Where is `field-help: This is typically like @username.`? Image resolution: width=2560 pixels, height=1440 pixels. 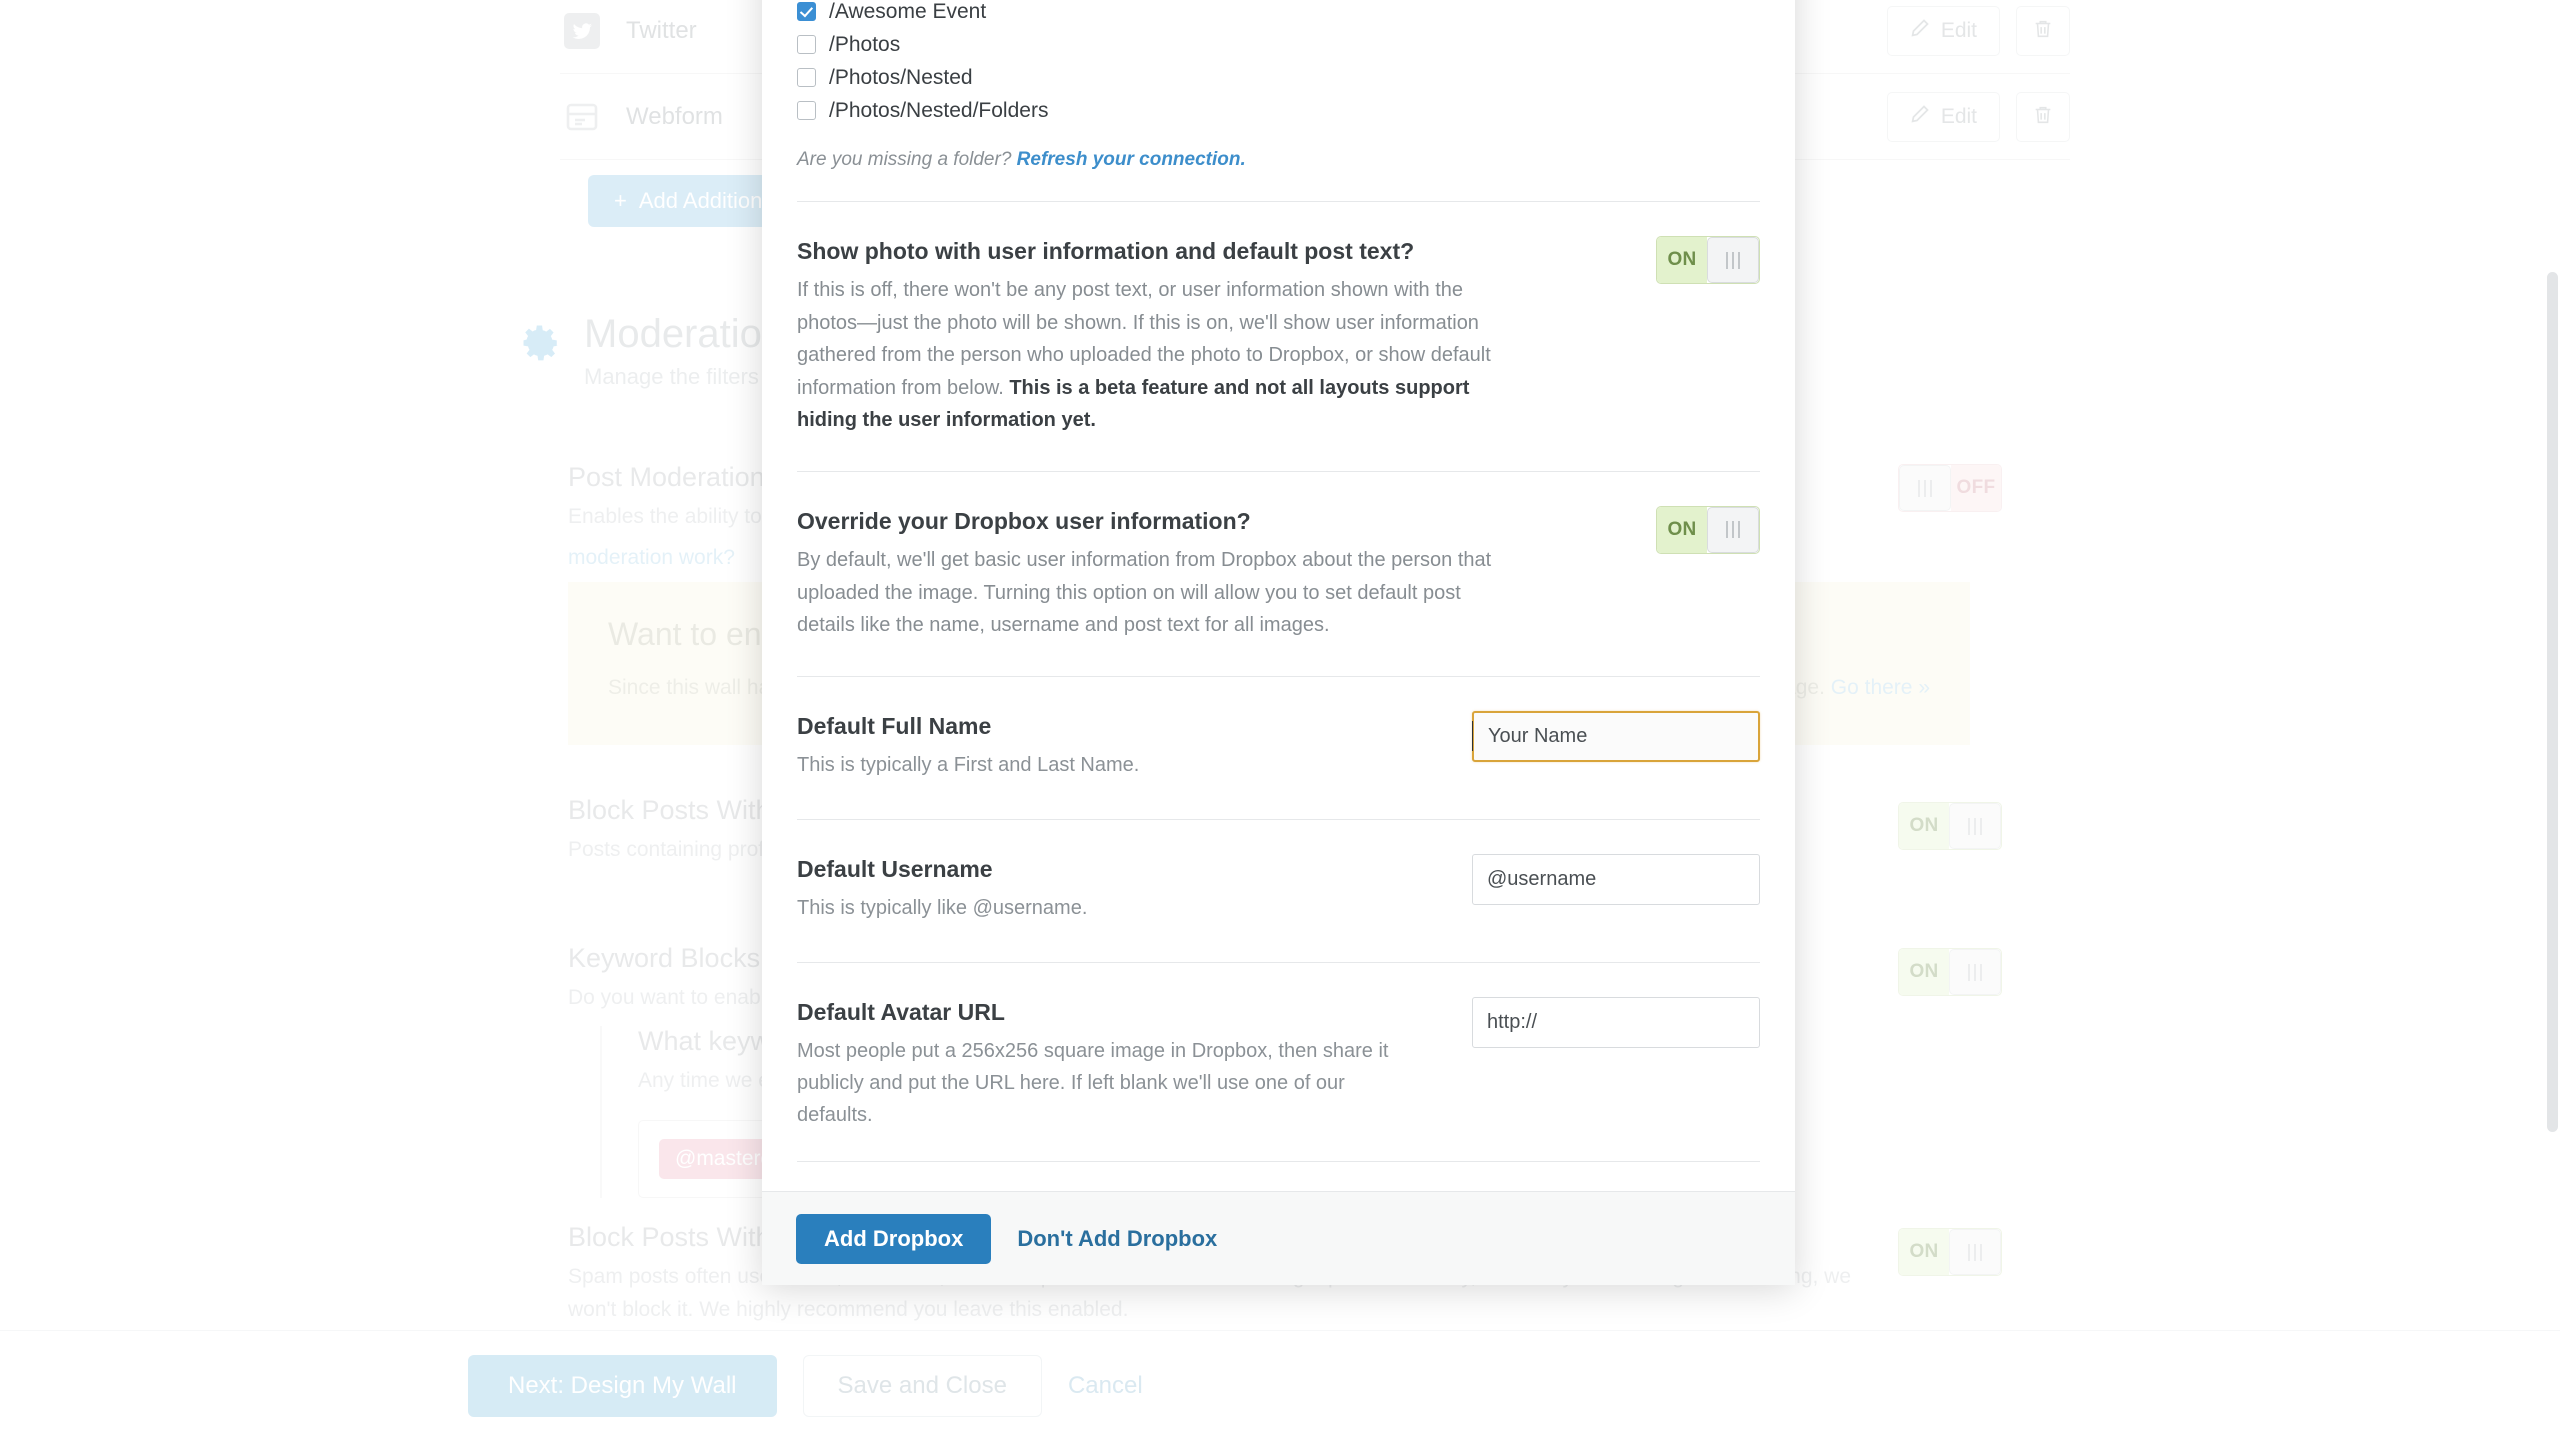 field-help: This is typically like @username. is located at coordinates (942, 907).